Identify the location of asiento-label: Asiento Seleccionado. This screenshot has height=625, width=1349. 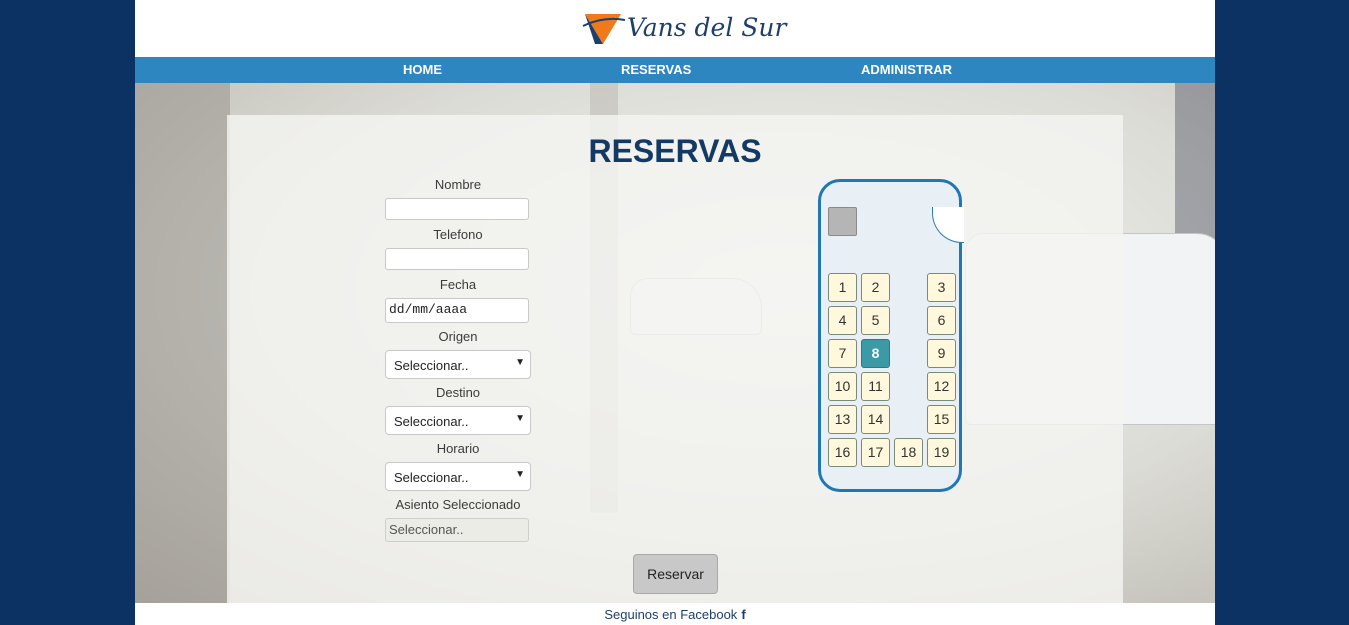
(458, 504).